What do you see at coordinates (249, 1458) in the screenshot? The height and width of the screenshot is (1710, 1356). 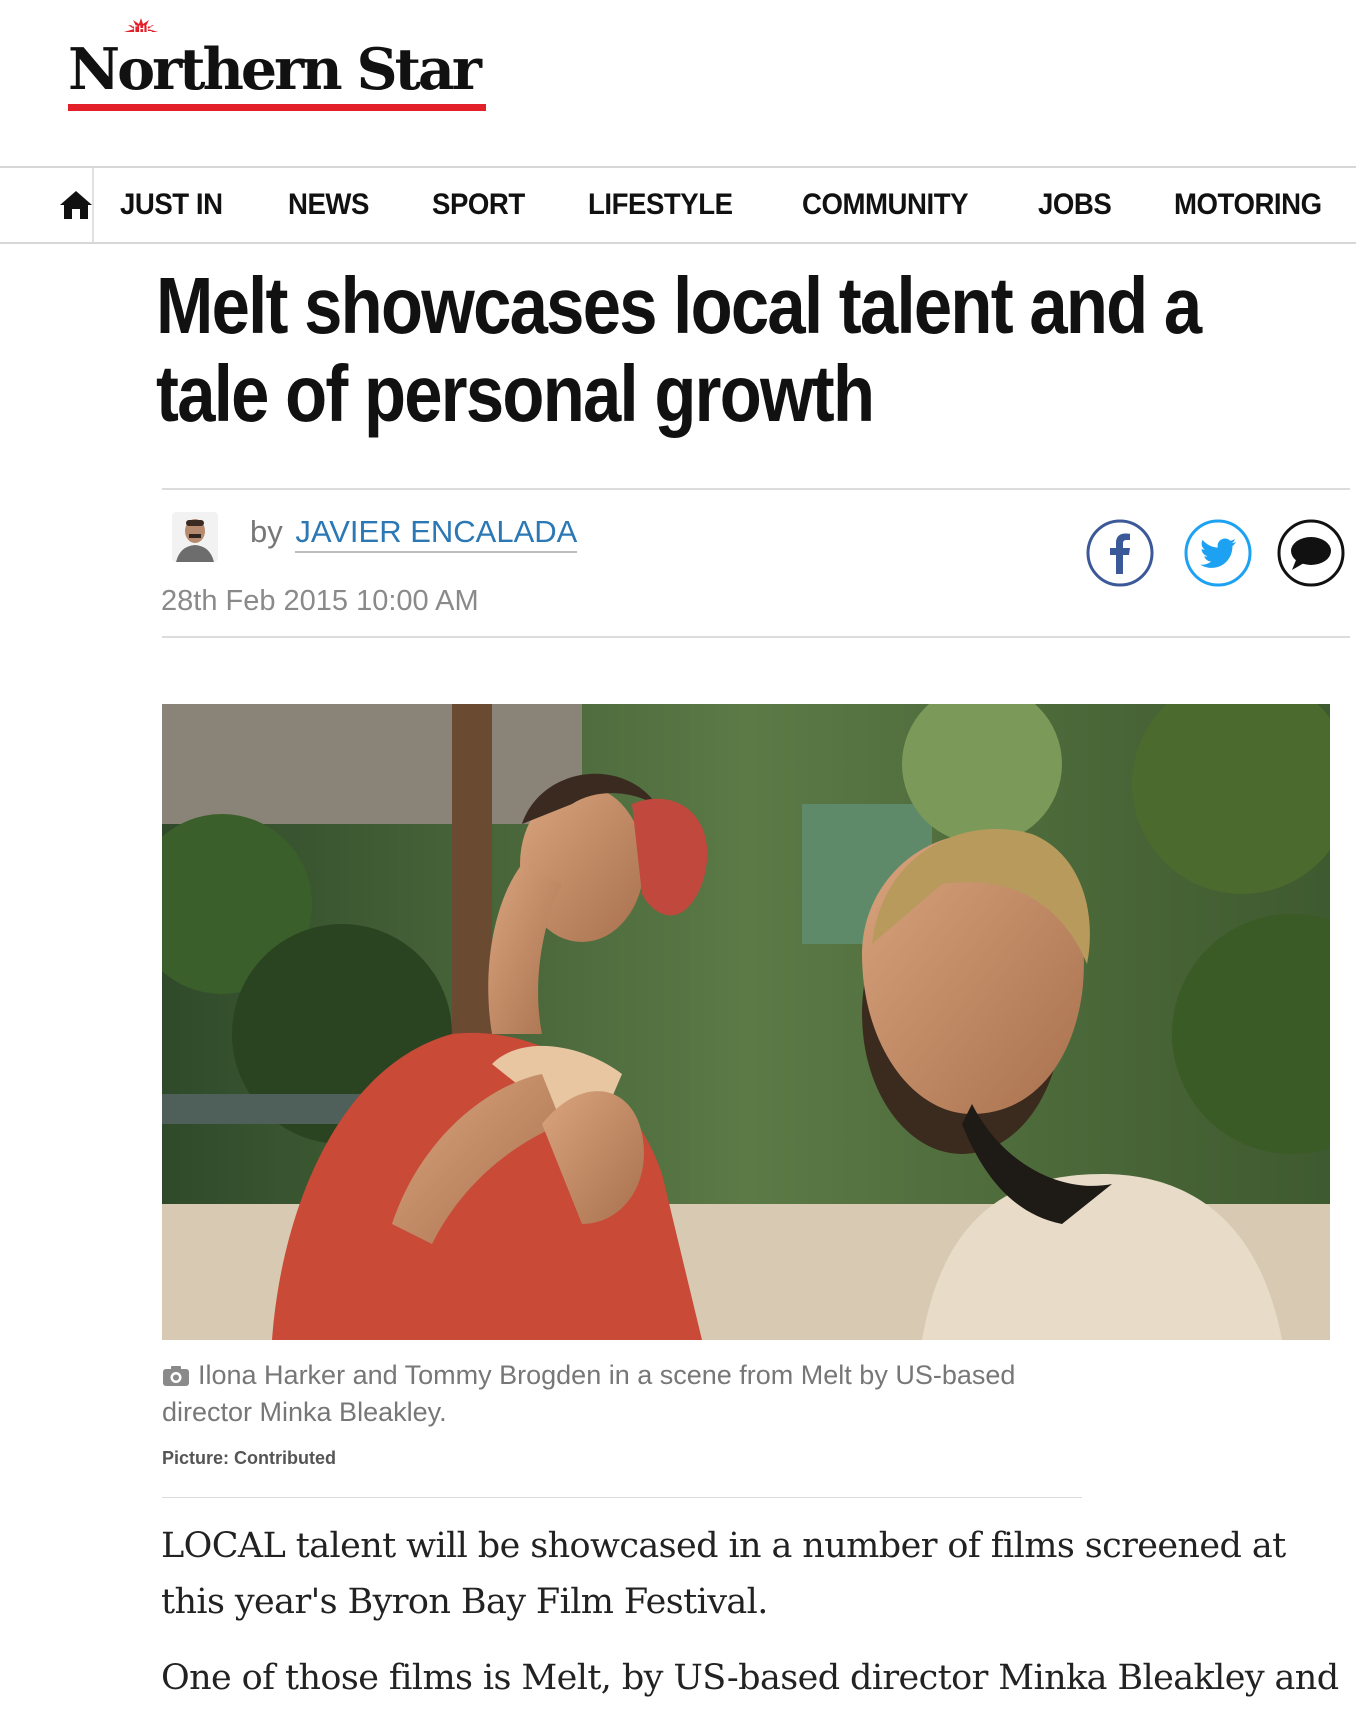 I see `photo-credit: Picture: Contributed` at bounding box center [249, 1458].